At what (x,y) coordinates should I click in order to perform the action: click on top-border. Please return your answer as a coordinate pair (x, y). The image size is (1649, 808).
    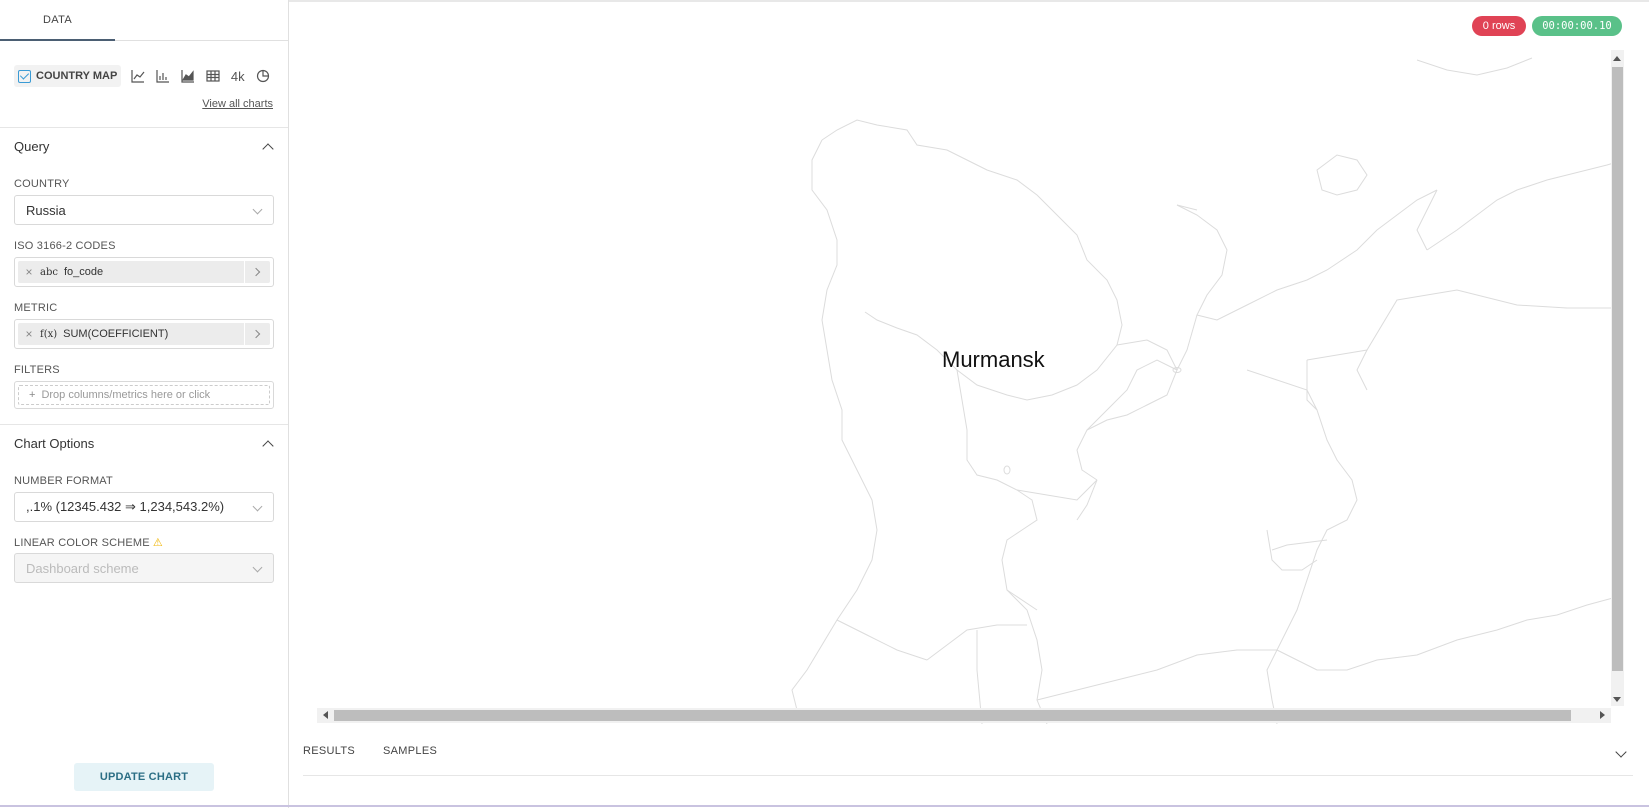
    Looking at the image, I should click on (969, 1).